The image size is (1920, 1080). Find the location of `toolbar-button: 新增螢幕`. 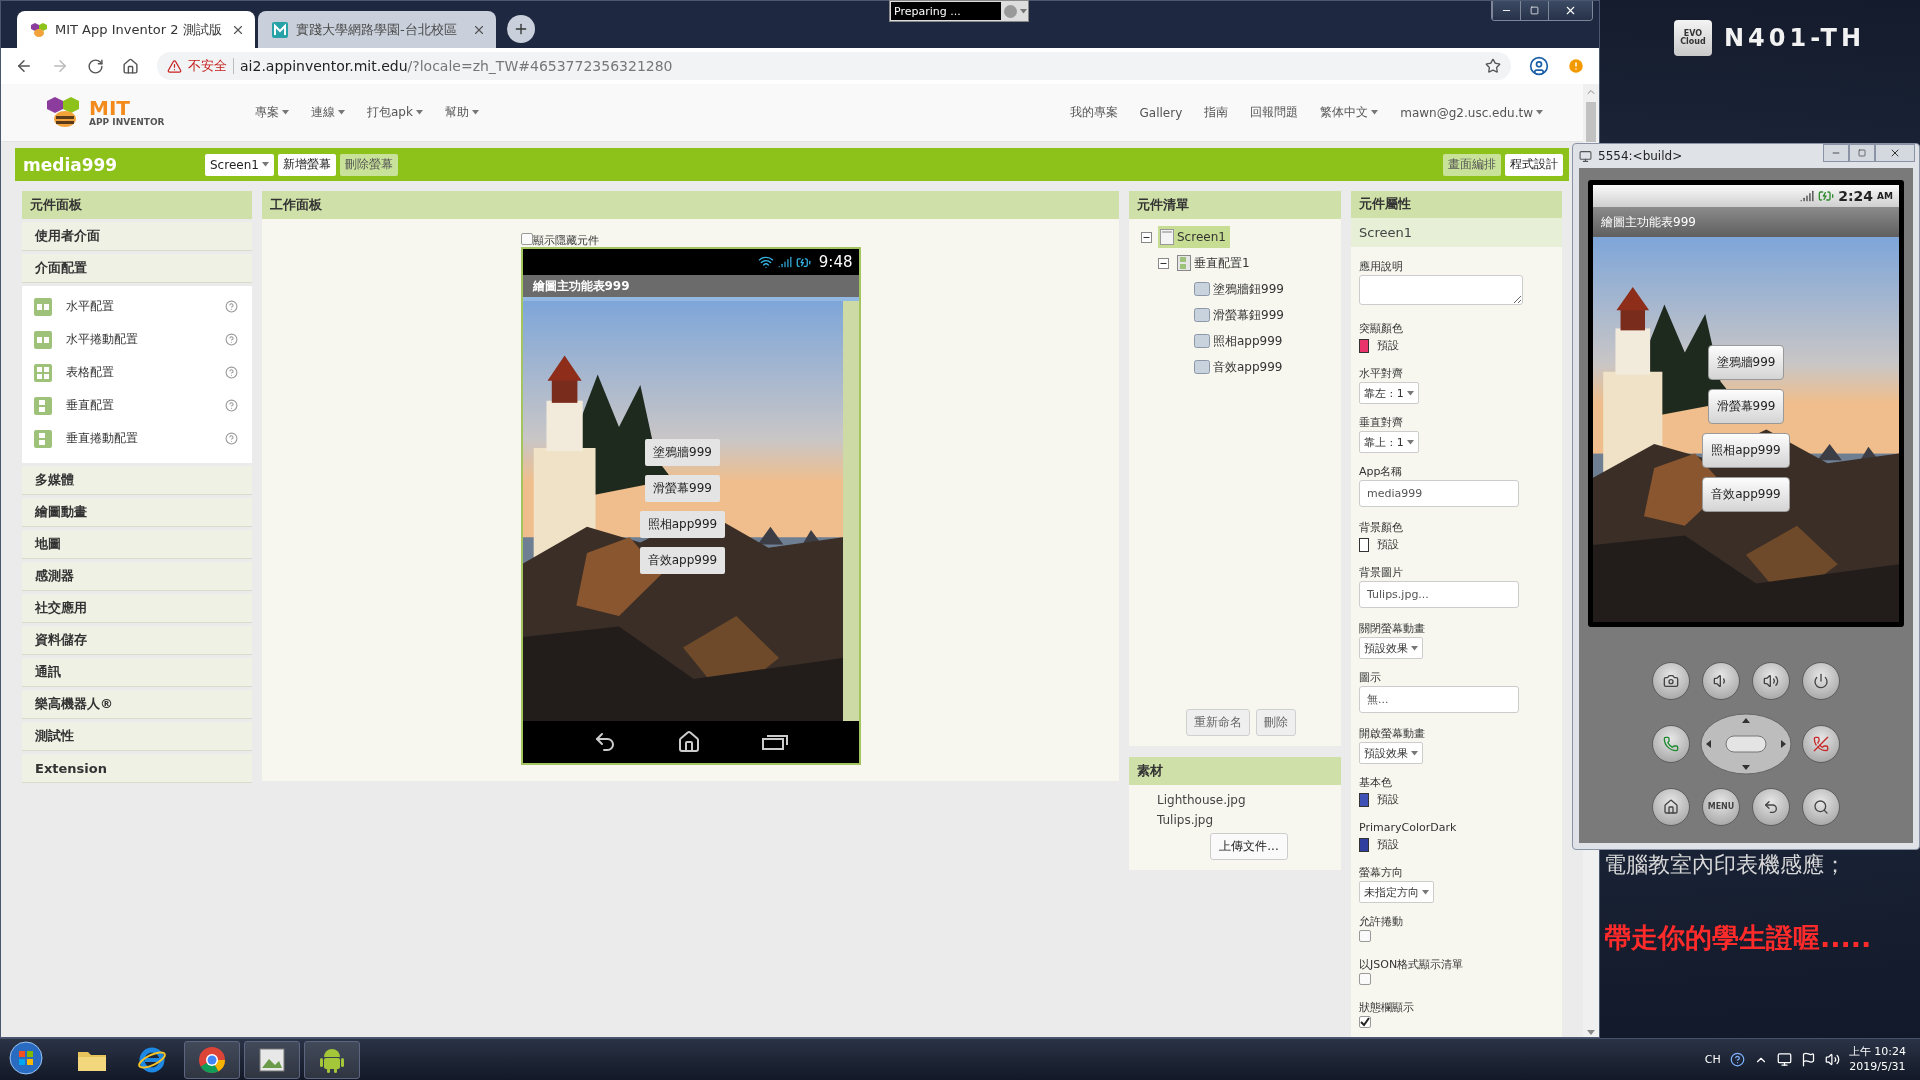

toolbar-button: 新增螢幕 is located at coordinates (306, 164).